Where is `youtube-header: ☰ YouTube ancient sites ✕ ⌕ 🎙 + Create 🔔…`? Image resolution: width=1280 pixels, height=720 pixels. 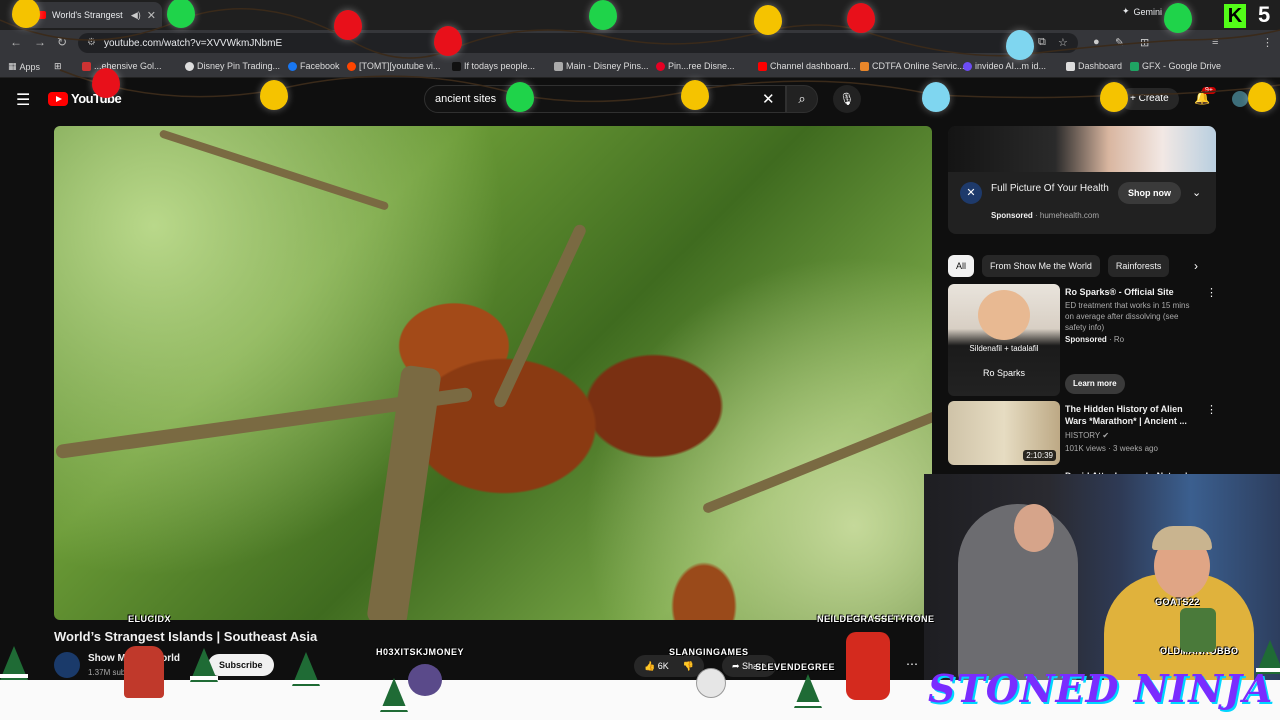
youtube-header: ☰ YouTube ancient sites ✕ ⌕ 🎙 + Create 🔔… is located at coordinates (640, 99).